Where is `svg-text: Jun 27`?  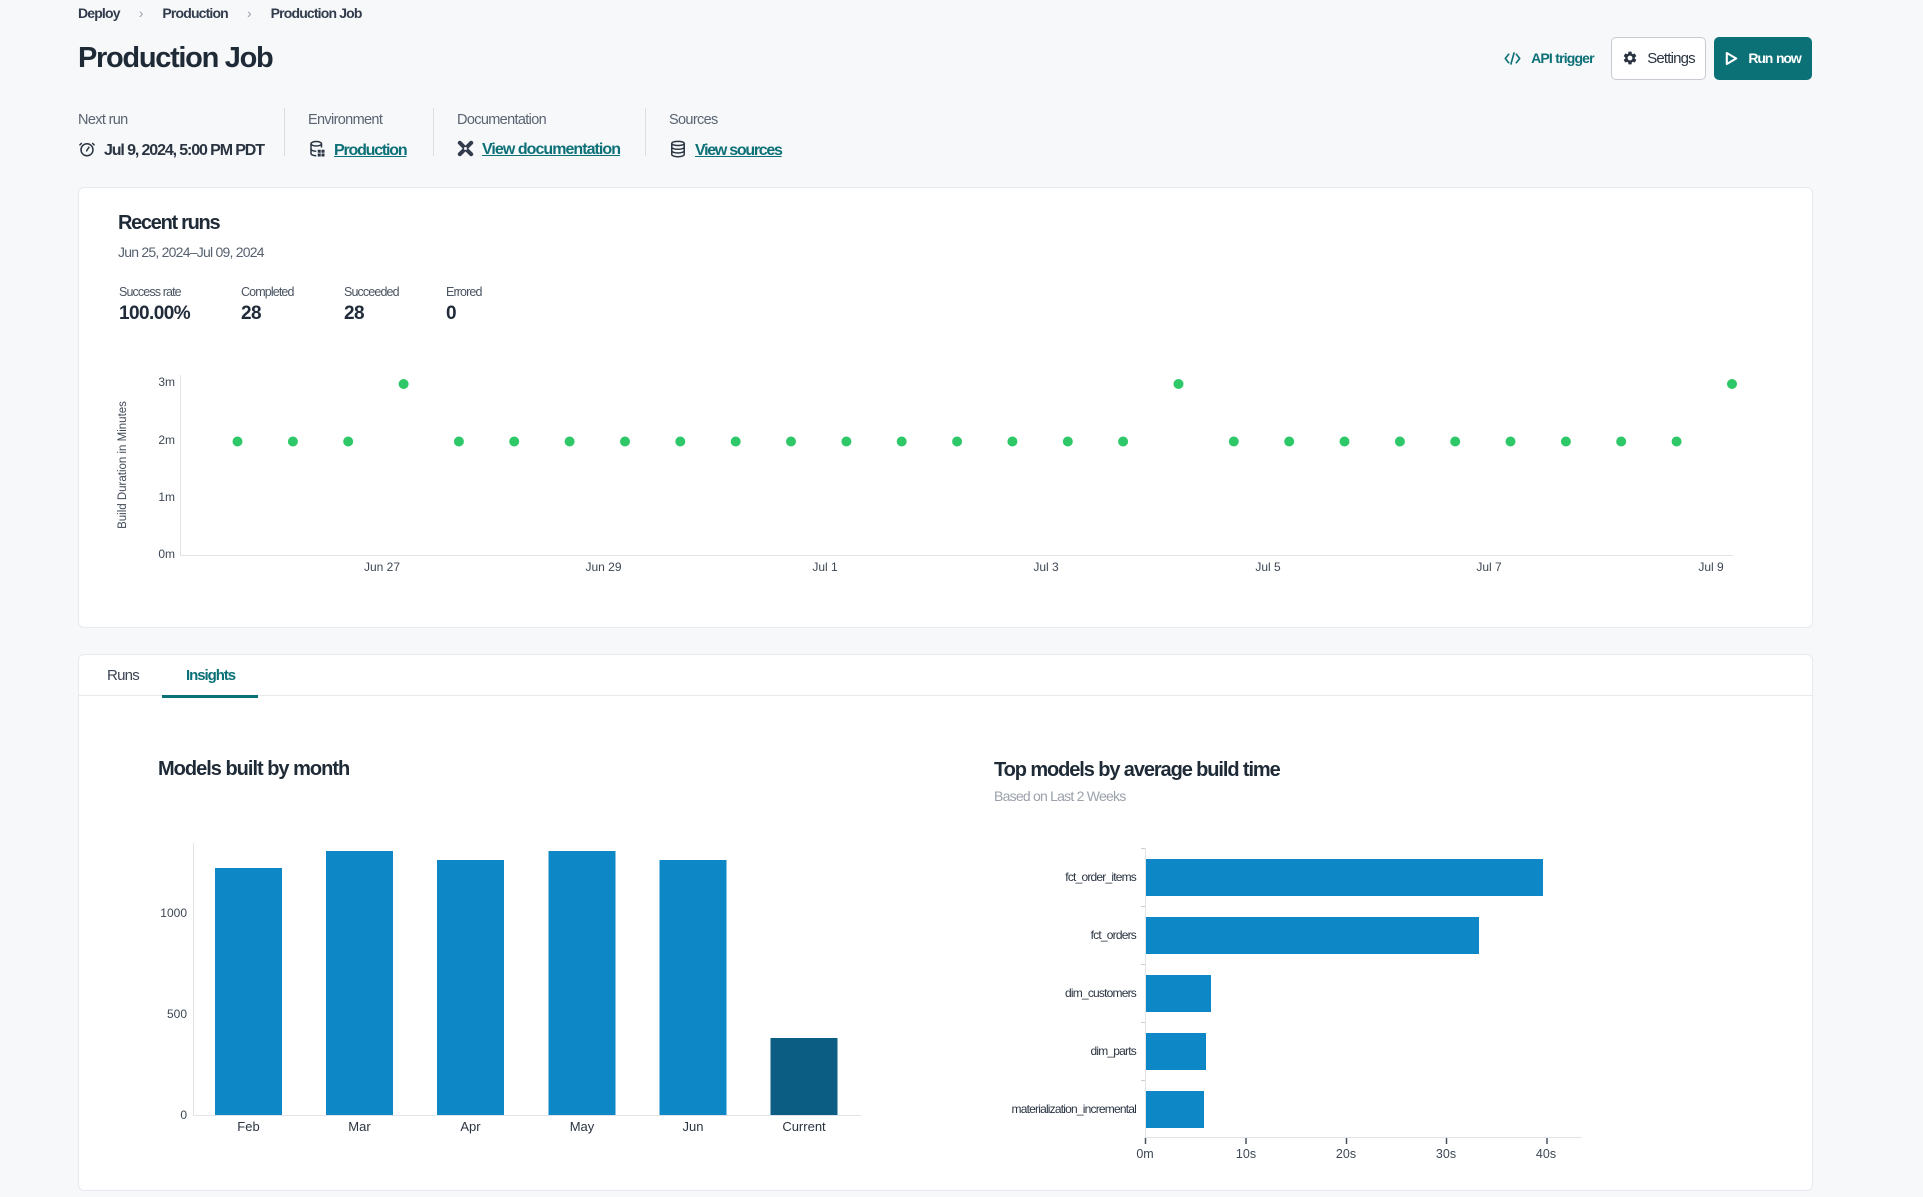
svg-text: Jun 27 is located at coordinates (382, 567).